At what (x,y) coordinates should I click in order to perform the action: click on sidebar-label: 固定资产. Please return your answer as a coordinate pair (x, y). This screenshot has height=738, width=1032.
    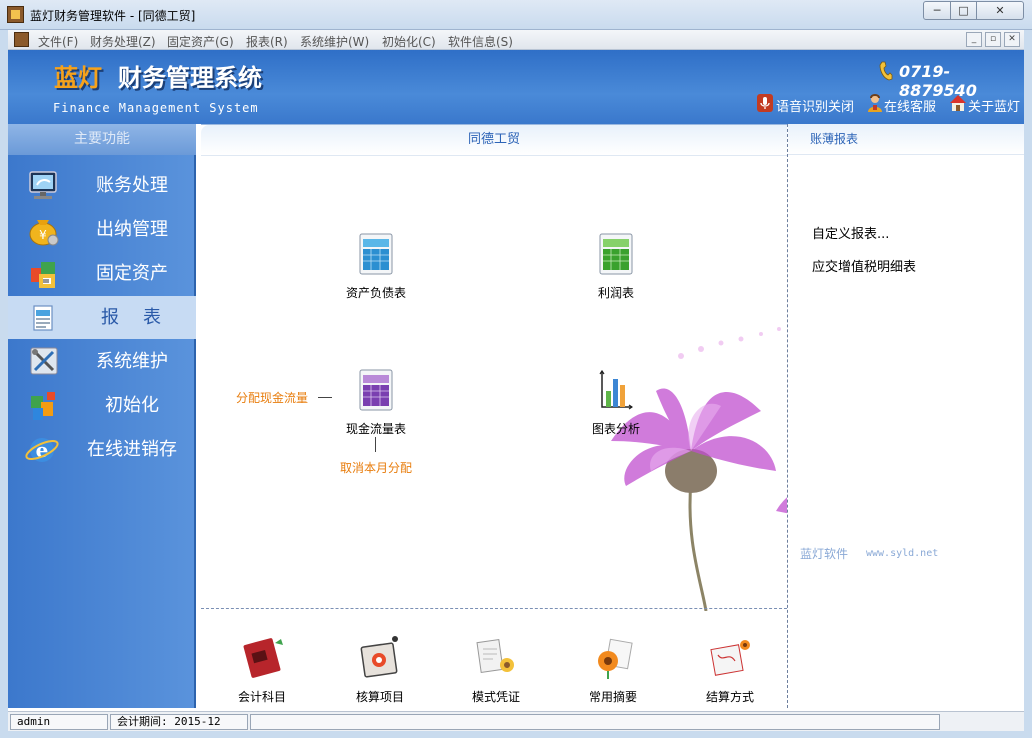
    Looking at the image, I should click on (132, 273).